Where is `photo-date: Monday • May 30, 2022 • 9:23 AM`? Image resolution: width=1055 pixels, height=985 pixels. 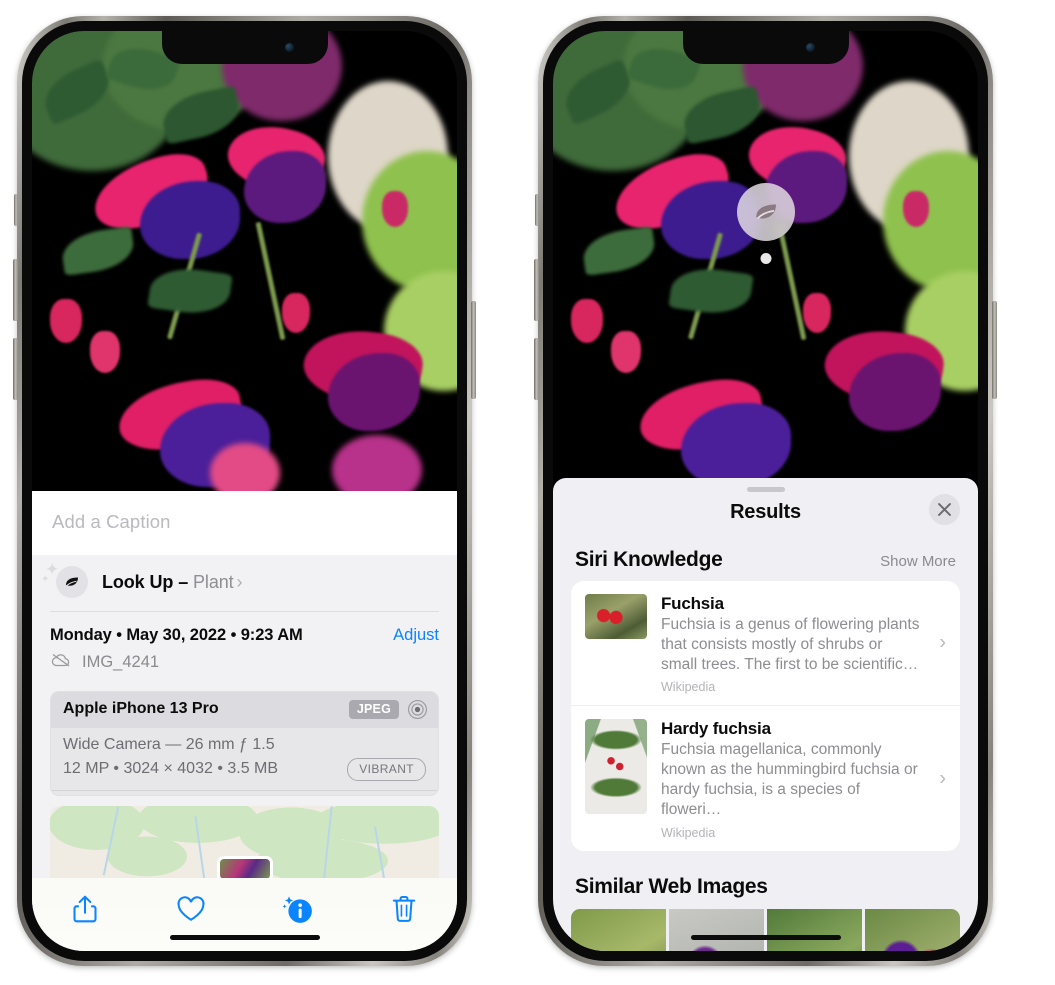 photo-date: Monday • May 30, 2022 • 9:23 AM is located at coordinates (176, 634).